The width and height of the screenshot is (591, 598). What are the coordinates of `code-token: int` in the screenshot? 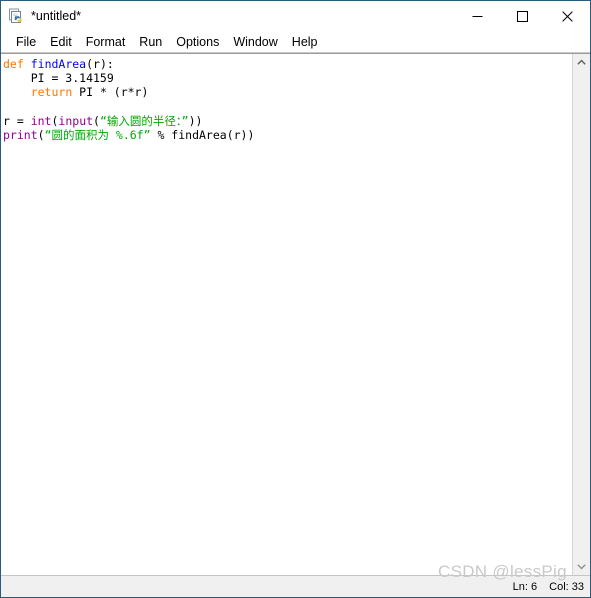 It's located at (41, 120).